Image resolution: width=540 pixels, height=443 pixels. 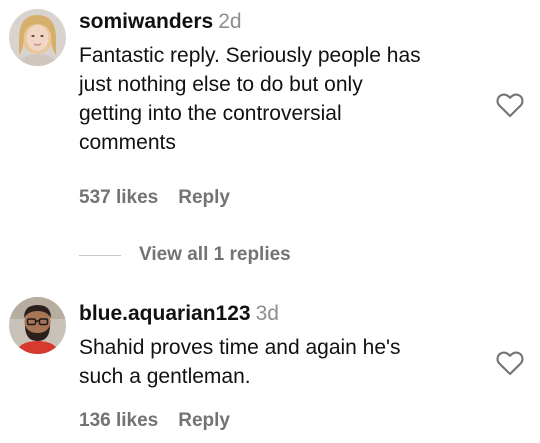 I want to click on avatar-woman-icon, so click(x=37, y=37).